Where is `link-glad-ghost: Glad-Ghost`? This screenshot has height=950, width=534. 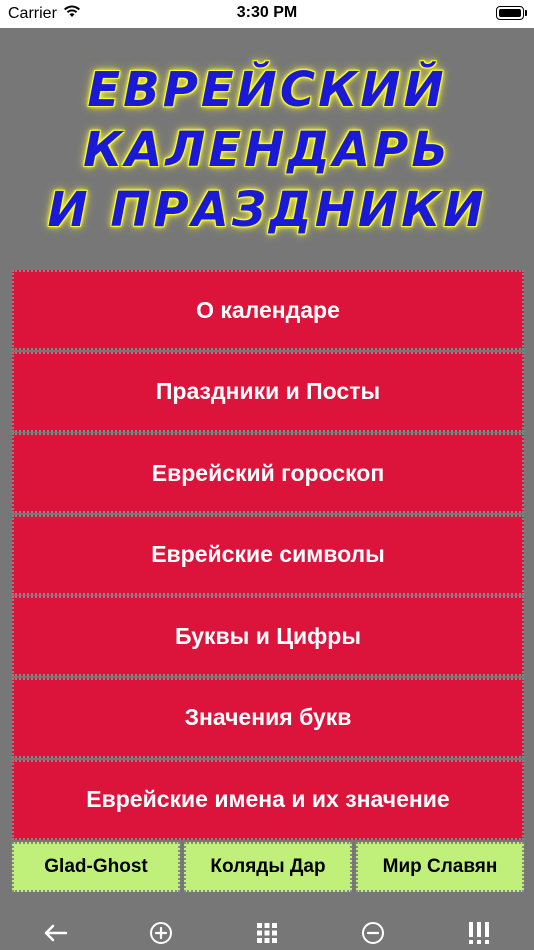 link-glad-ghost: Glad-Ghost is located at coordinates (96, 867).